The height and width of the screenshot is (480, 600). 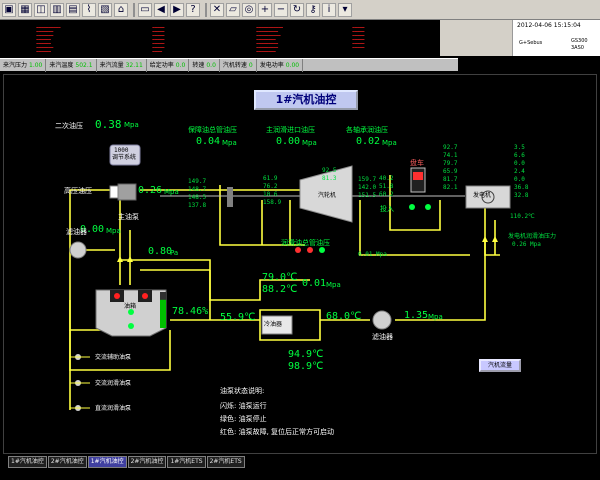 I want to click on turbine-label: 汽轮机, so click(x=327, y=195).